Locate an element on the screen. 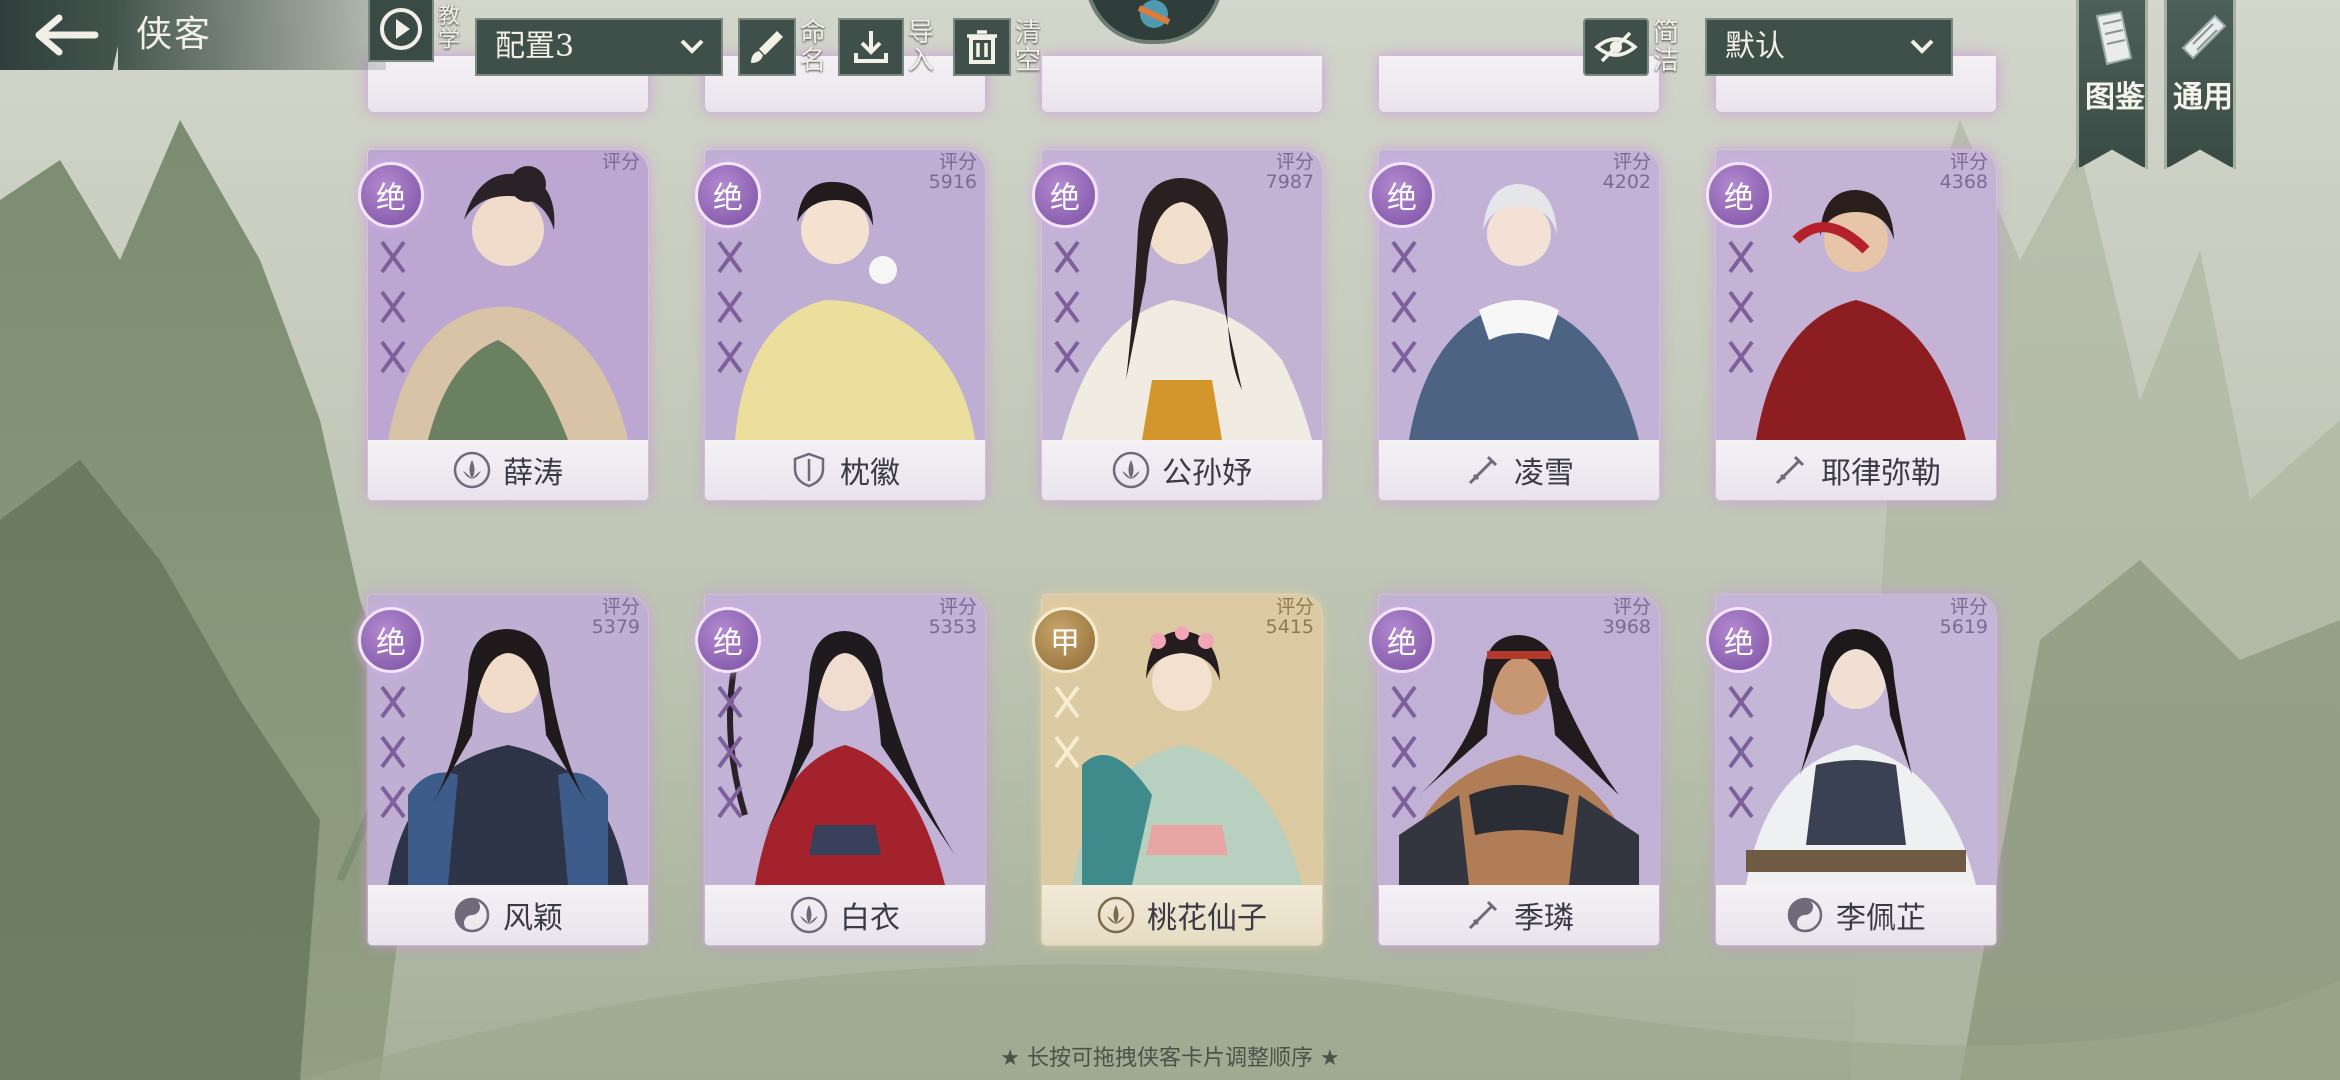  download-icon is located at coordinates (871, 47).